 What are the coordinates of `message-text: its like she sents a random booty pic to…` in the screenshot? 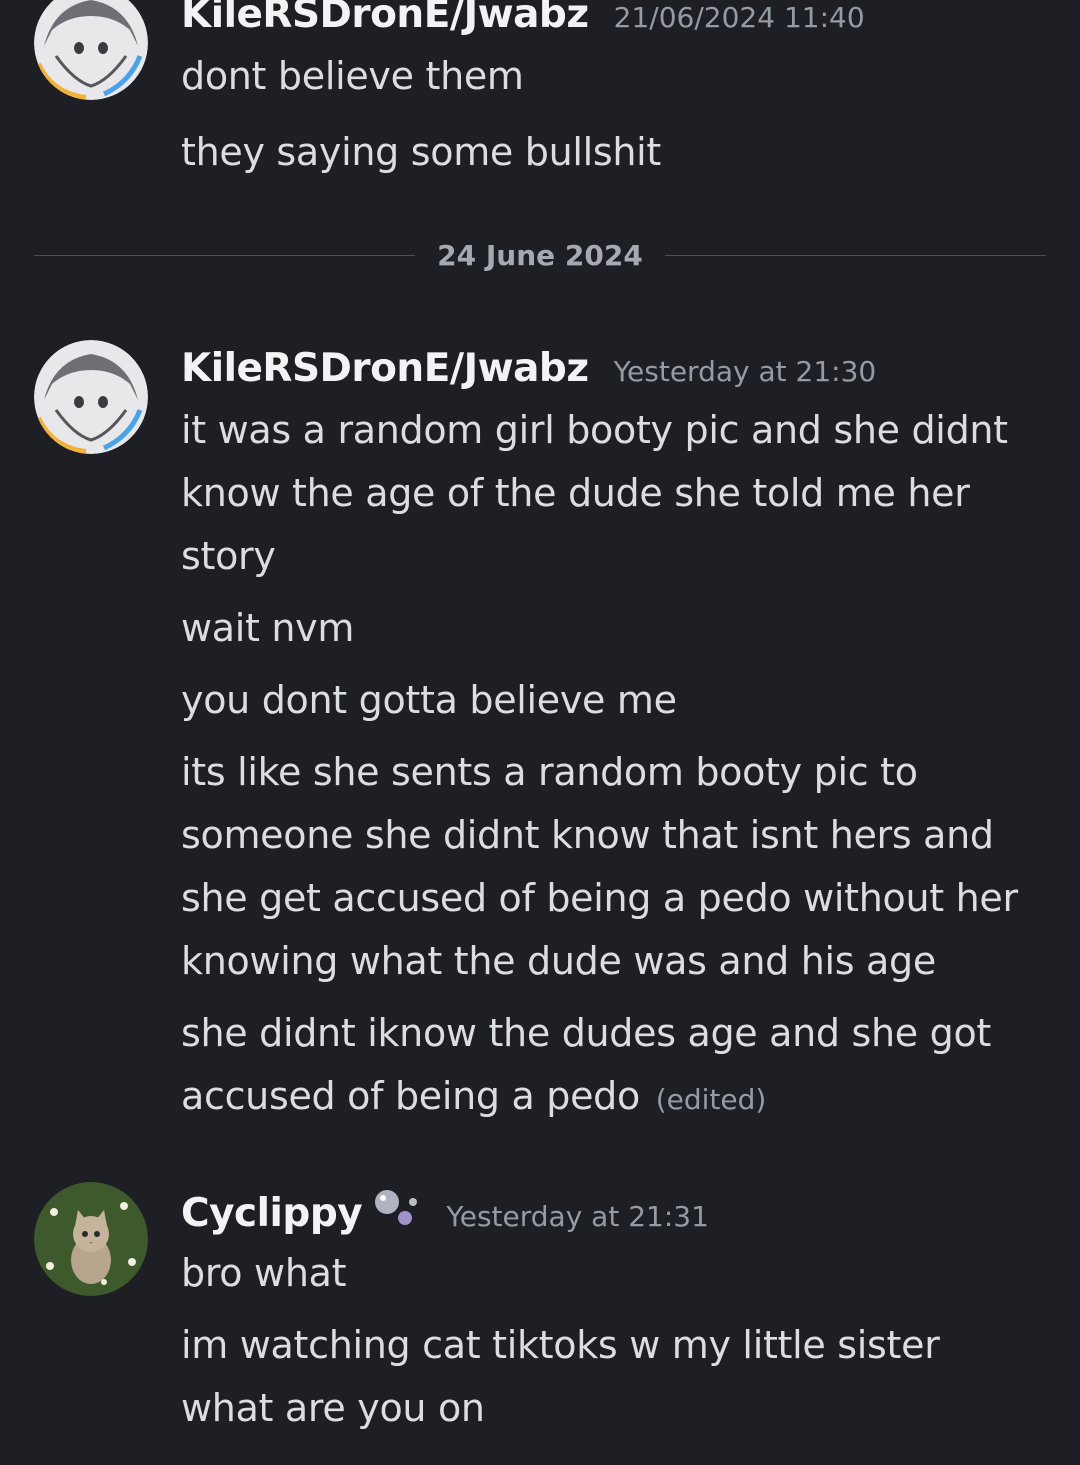 It's located at (611, 867).